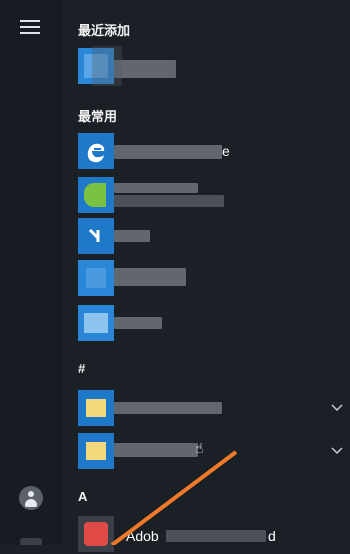 The width and height of the screenshot is (350, 554). I want to click on section-header-hash: #, so click(81, 368).